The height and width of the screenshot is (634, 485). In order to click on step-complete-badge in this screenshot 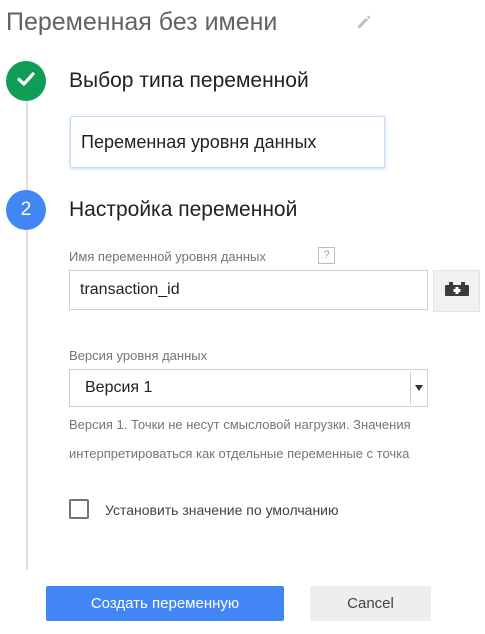, I will do `click(26, 81)`.